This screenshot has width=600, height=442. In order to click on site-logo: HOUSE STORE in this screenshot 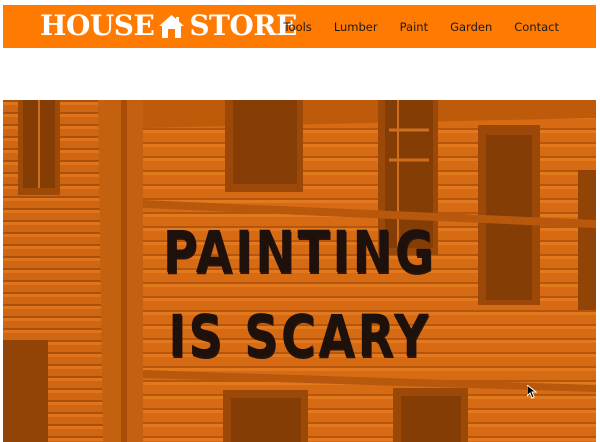, I will do `click(168, 26)`.